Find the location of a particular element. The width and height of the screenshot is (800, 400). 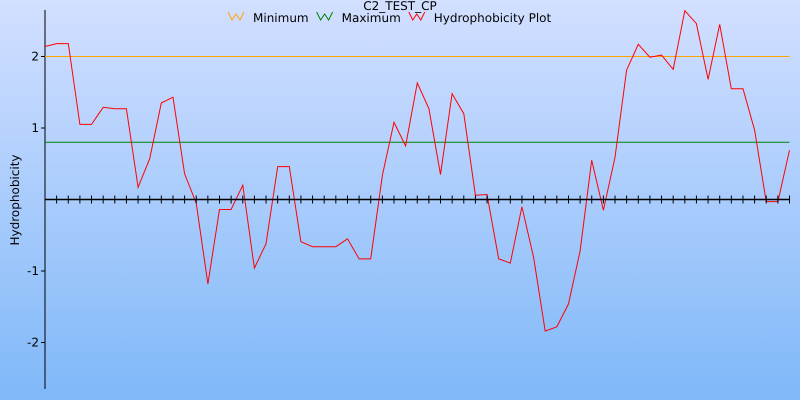

tick-label: 2 is located at coordinates (35, 56).